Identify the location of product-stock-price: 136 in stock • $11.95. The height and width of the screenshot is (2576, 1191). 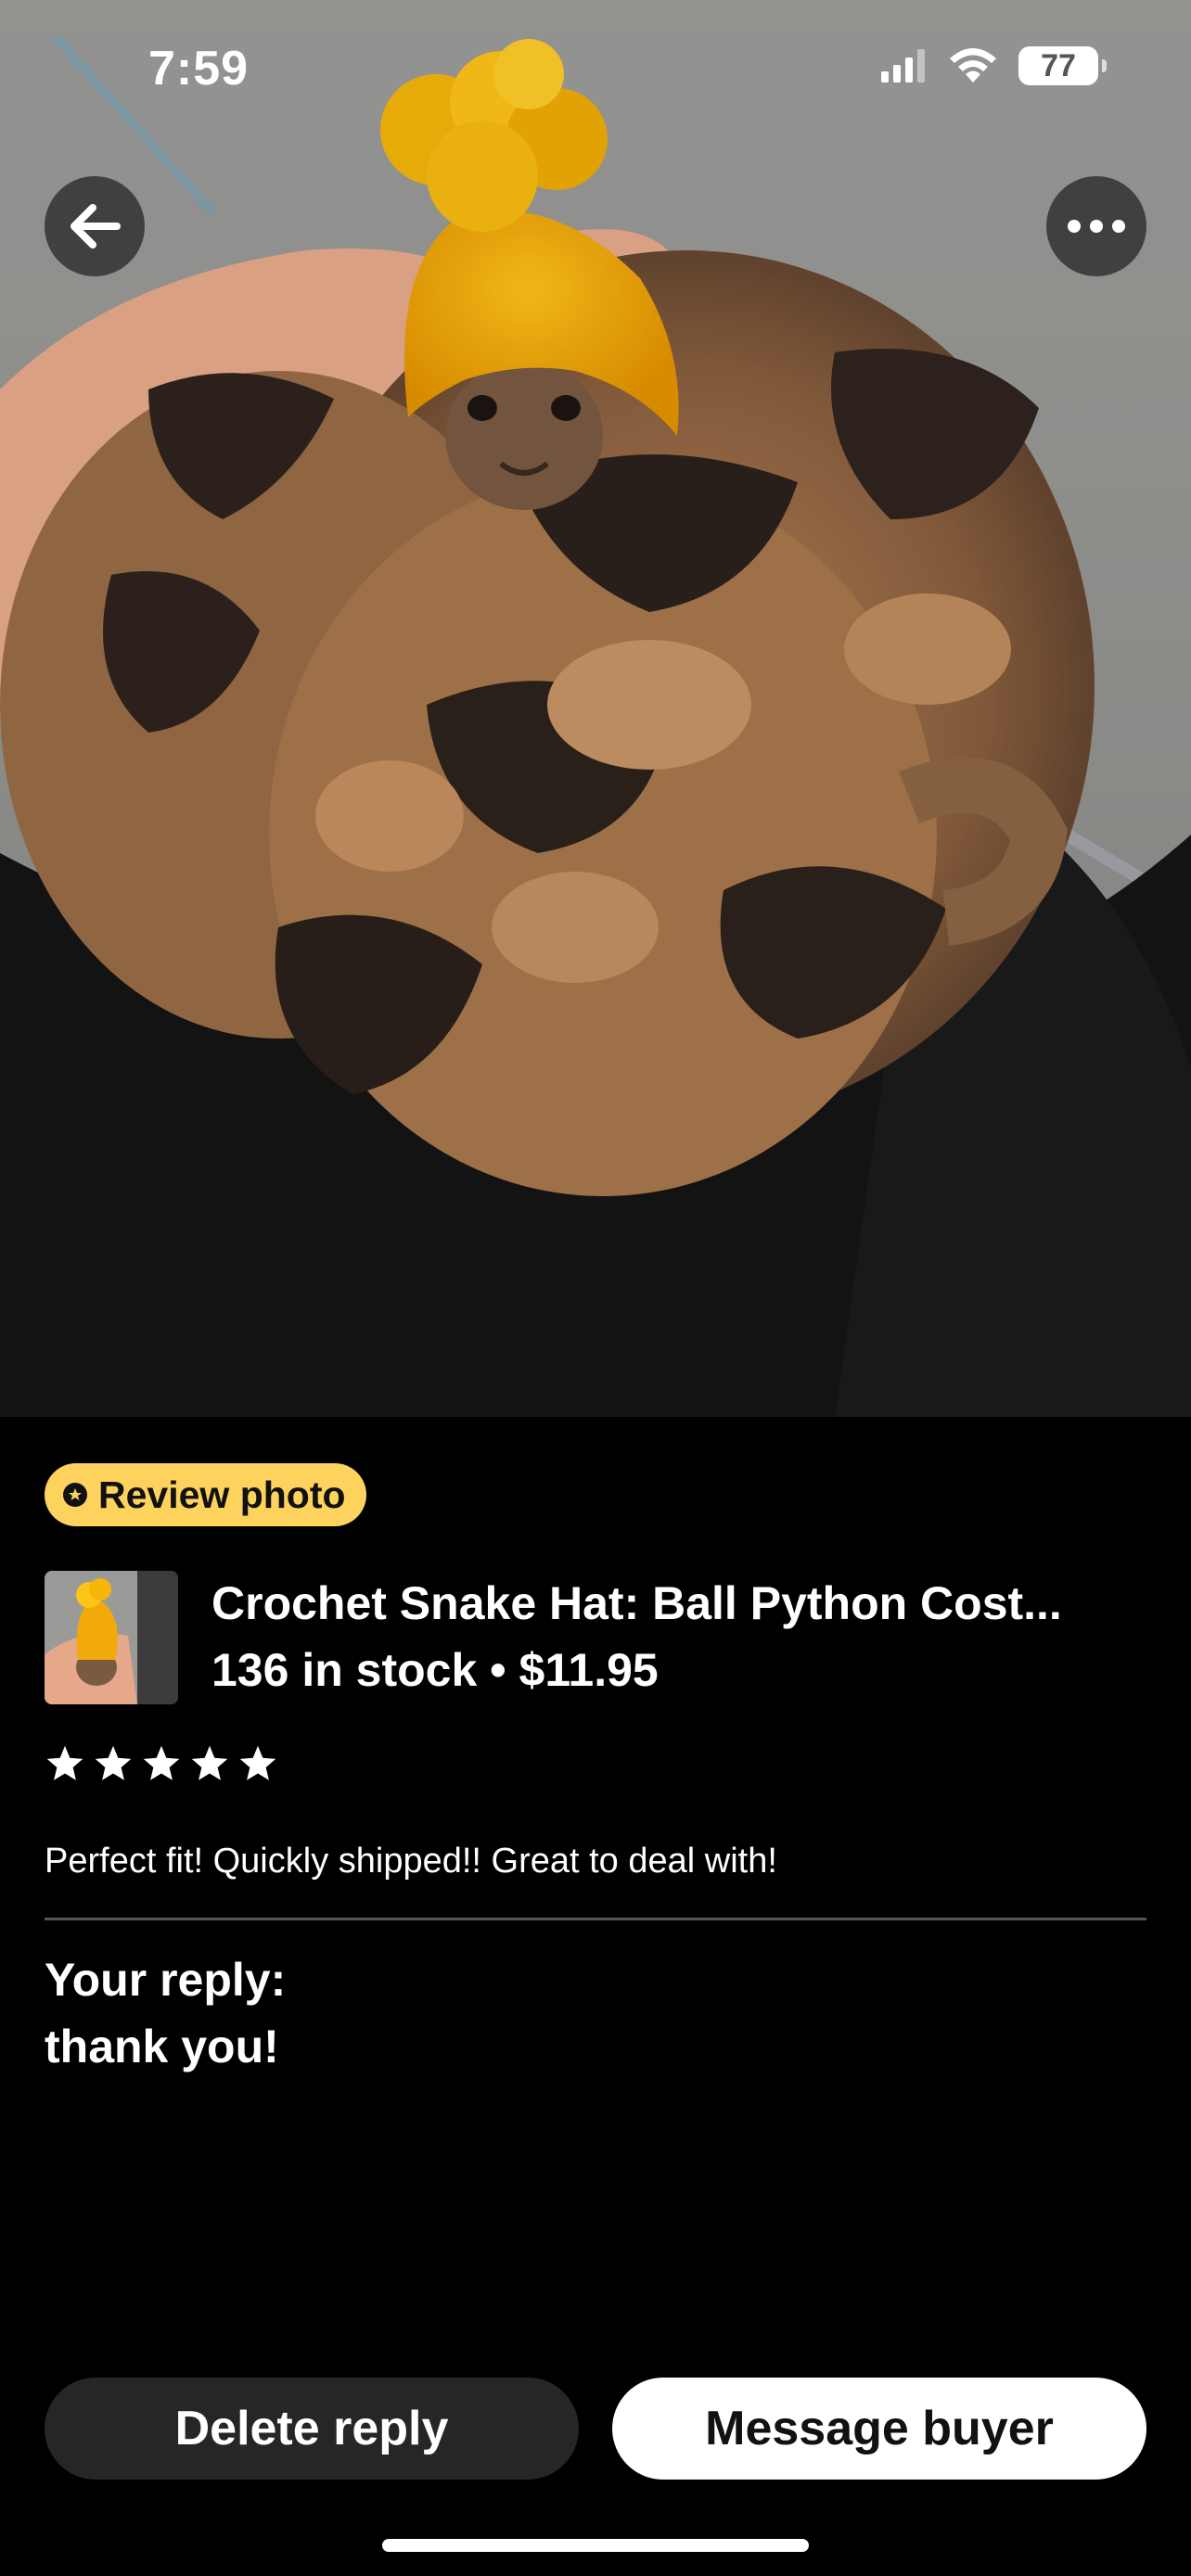
(435, 1670).